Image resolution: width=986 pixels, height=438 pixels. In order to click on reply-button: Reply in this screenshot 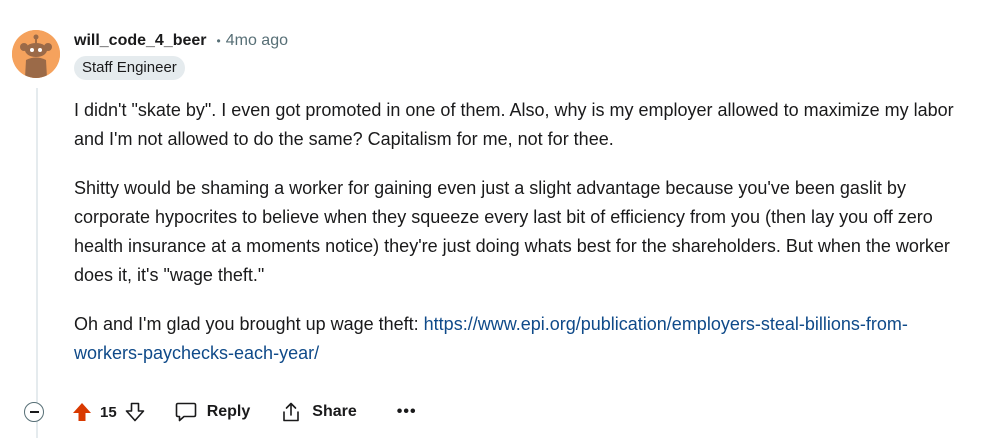, I will do `click(213, 412)`.